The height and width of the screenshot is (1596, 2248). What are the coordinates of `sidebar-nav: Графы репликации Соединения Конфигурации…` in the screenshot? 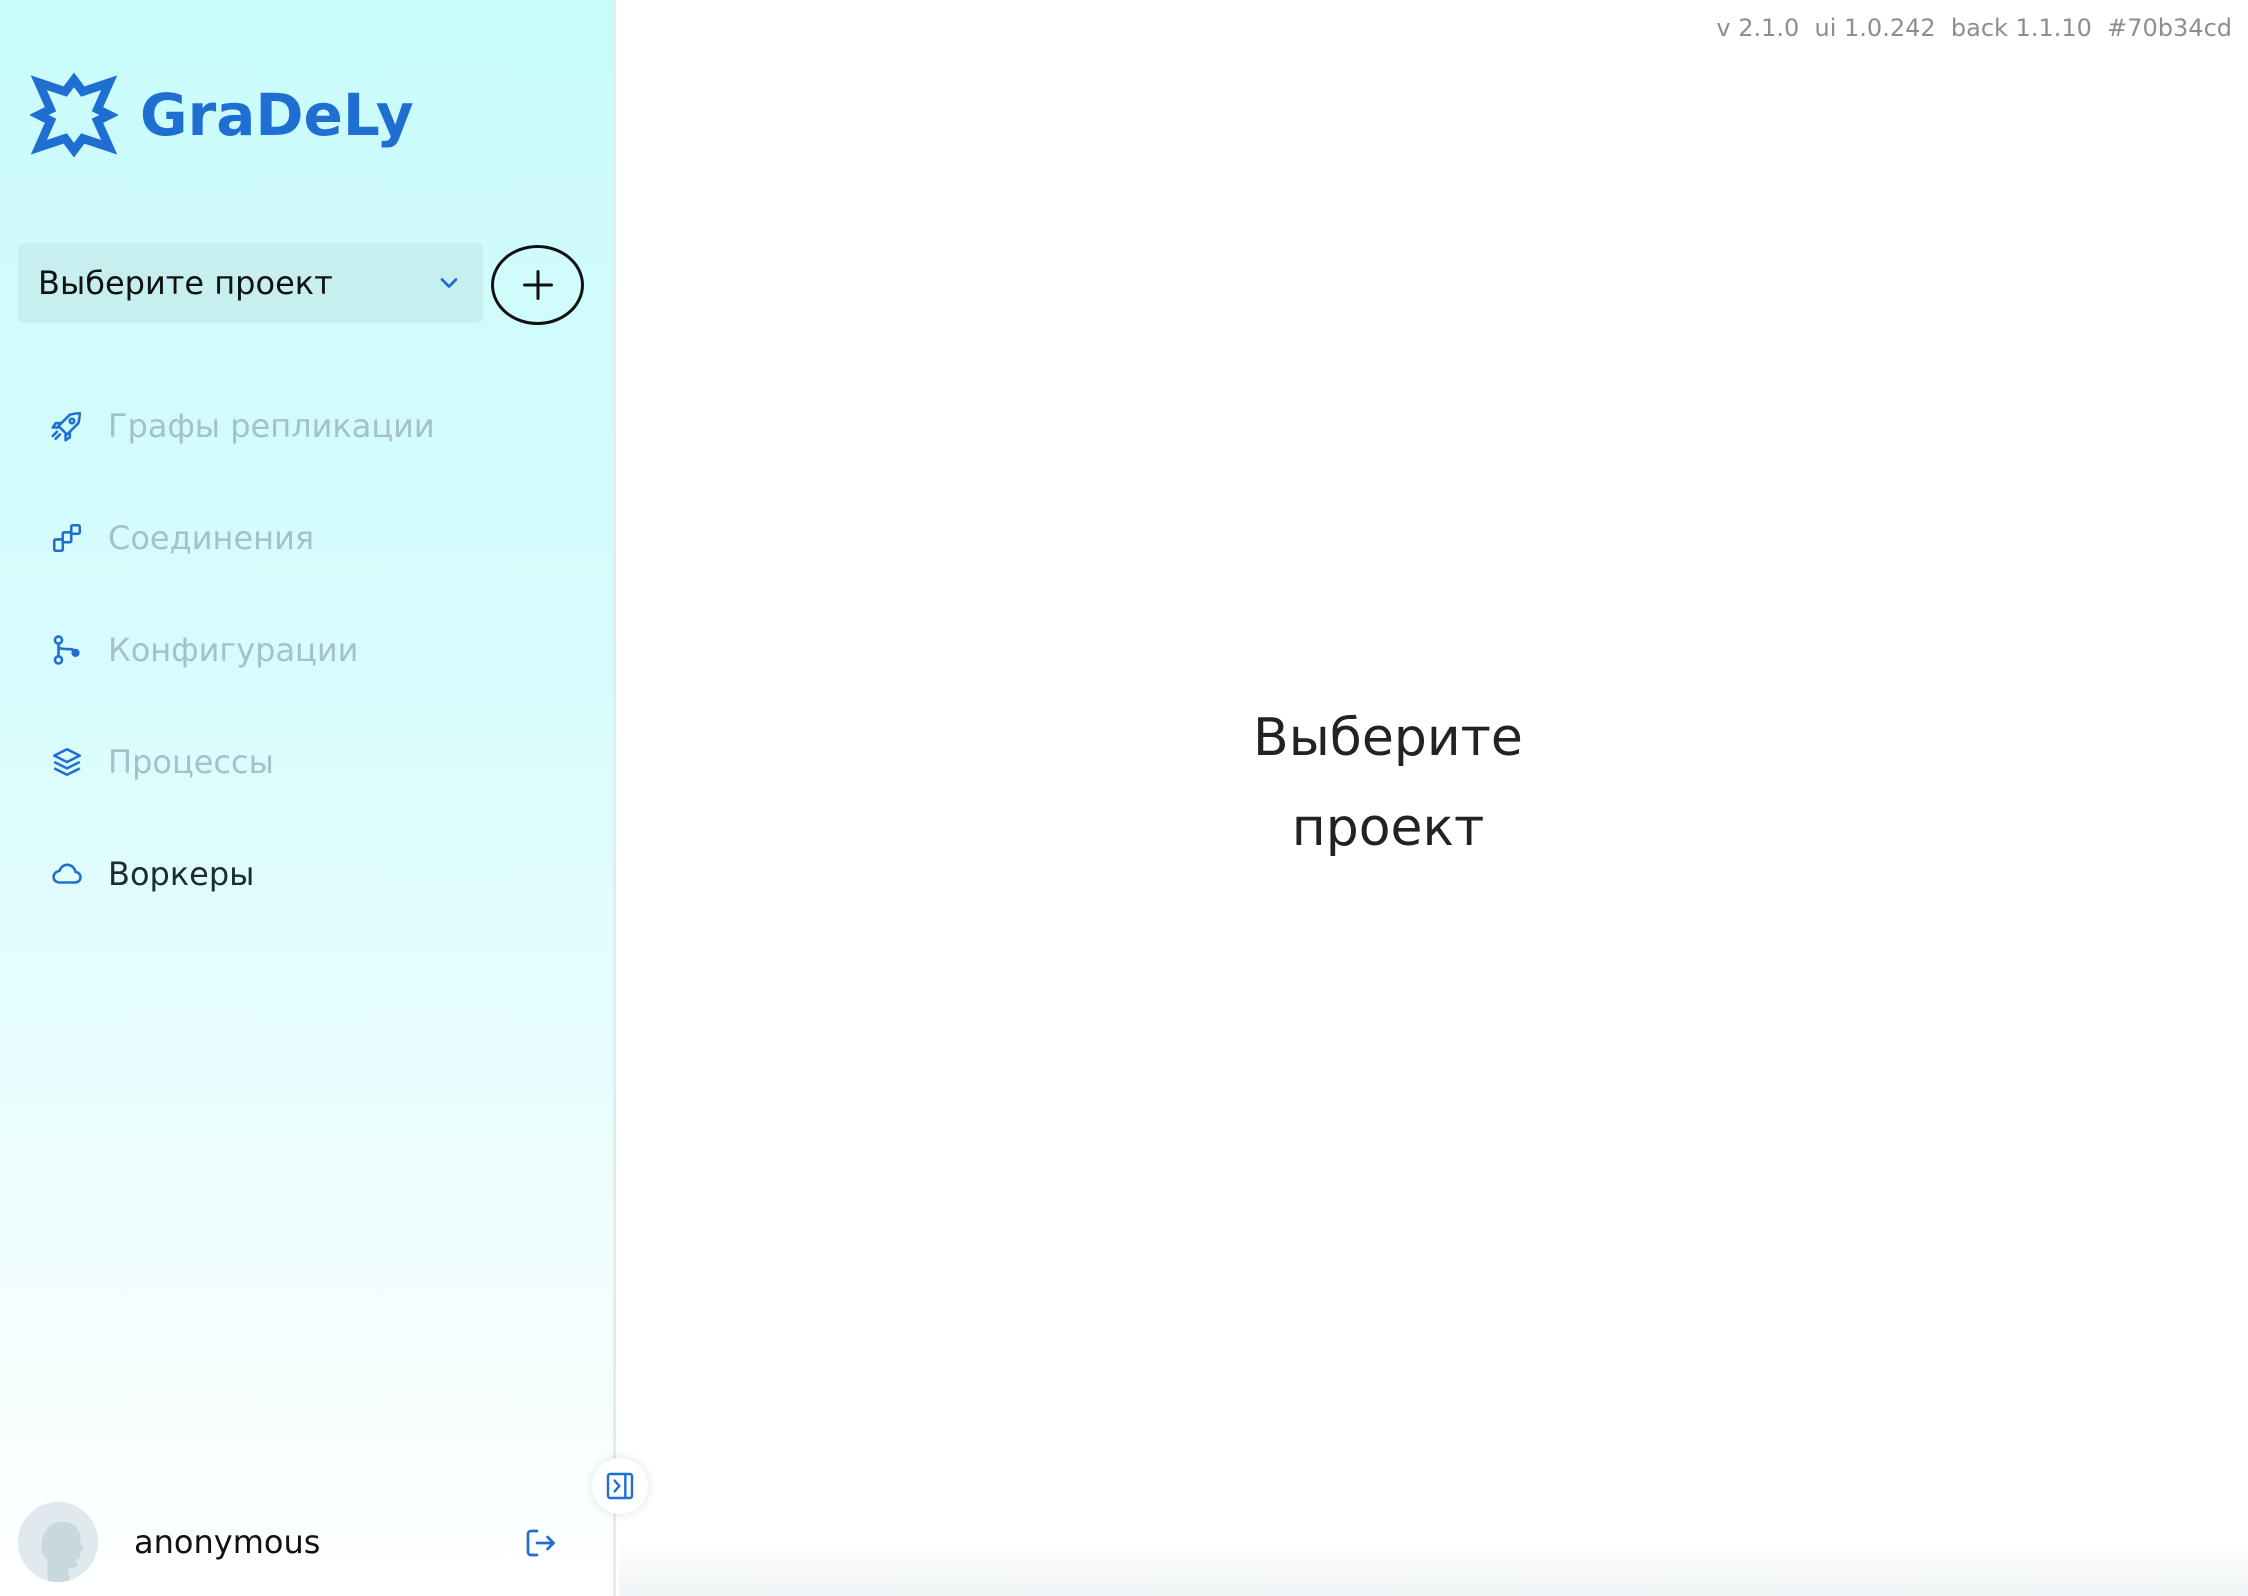 It's located at (300, 650).